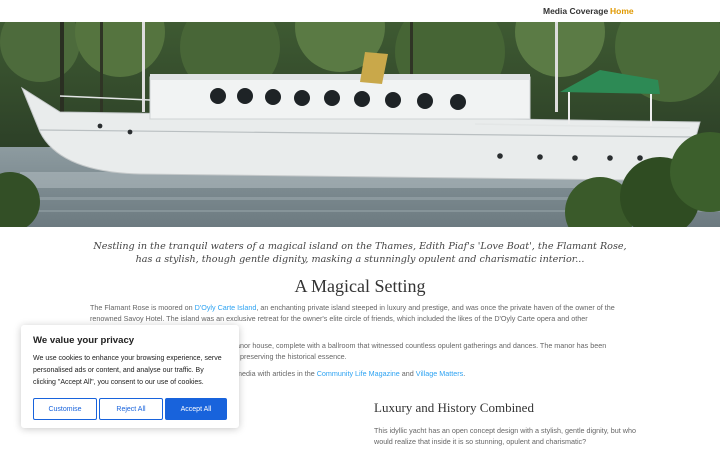  I want to click on community-life-magazine-link: Community Life Magazine, so click(358, 373).